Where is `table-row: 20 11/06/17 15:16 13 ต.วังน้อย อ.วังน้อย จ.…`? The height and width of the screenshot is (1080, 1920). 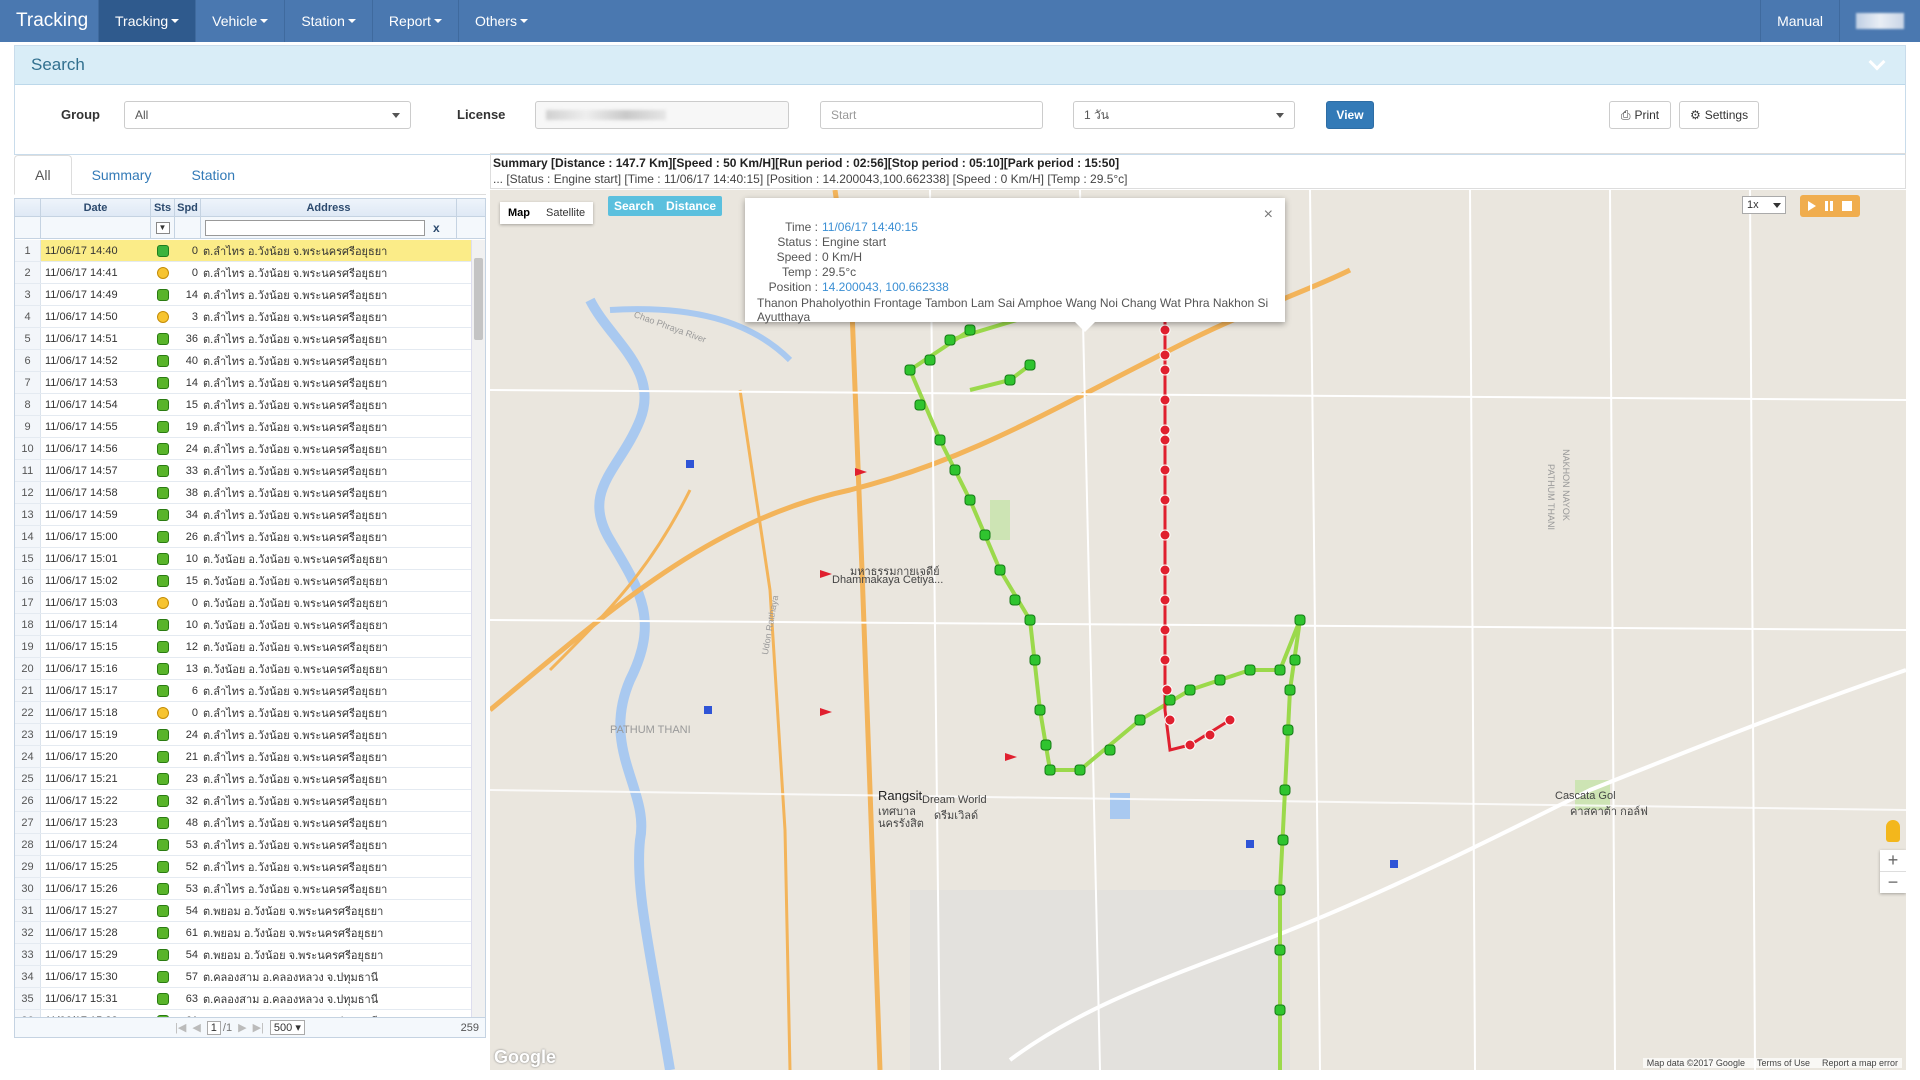
table-row: 20 11/06/17 15:16 13 ต.วังน้อย อ.วังน้อย จ.… is located at coordinates (243, 669).